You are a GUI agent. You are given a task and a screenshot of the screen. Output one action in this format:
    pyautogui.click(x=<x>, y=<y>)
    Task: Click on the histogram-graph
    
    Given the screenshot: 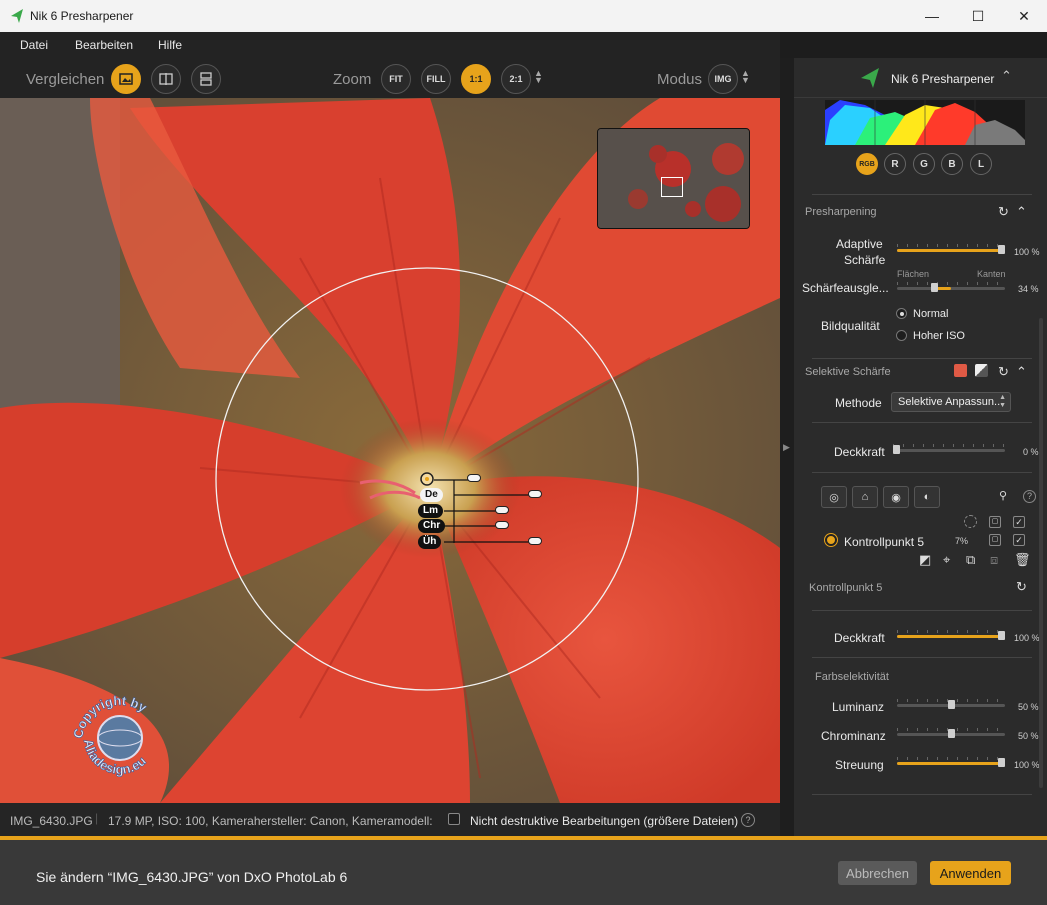 What is the action you would take?
    pyautogui.click(x=925, y=122)
    